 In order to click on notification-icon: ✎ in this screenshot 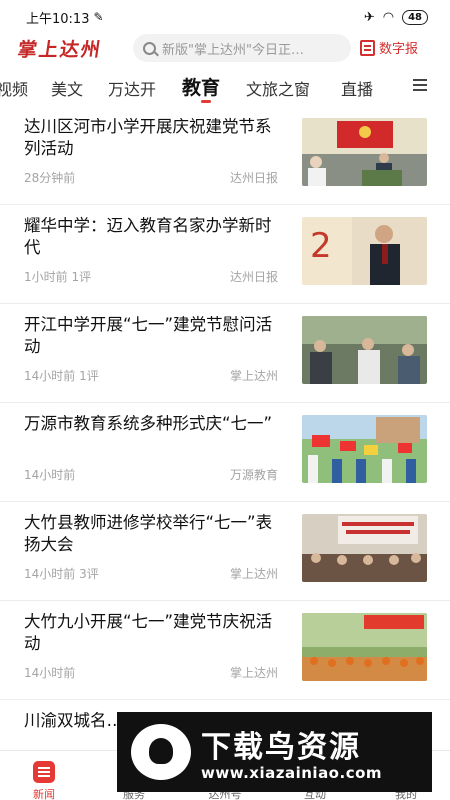, I will do `click(98, 17)`.